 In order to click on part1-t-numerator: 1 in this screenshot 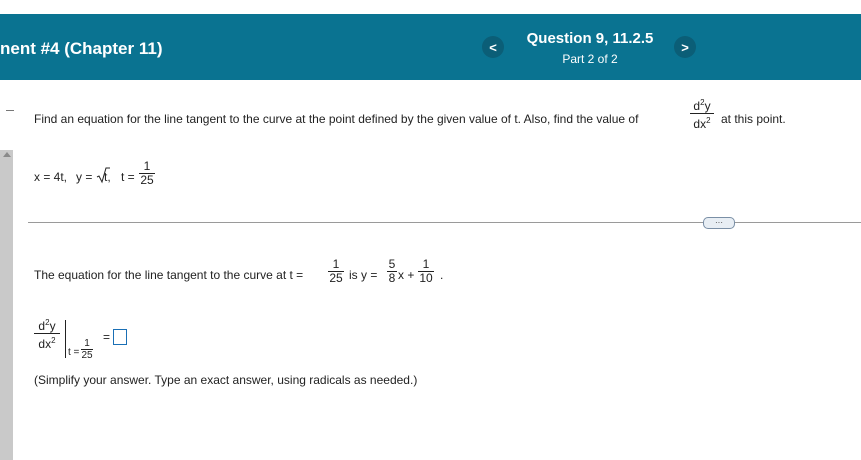, I will do `click(336, 264)`.